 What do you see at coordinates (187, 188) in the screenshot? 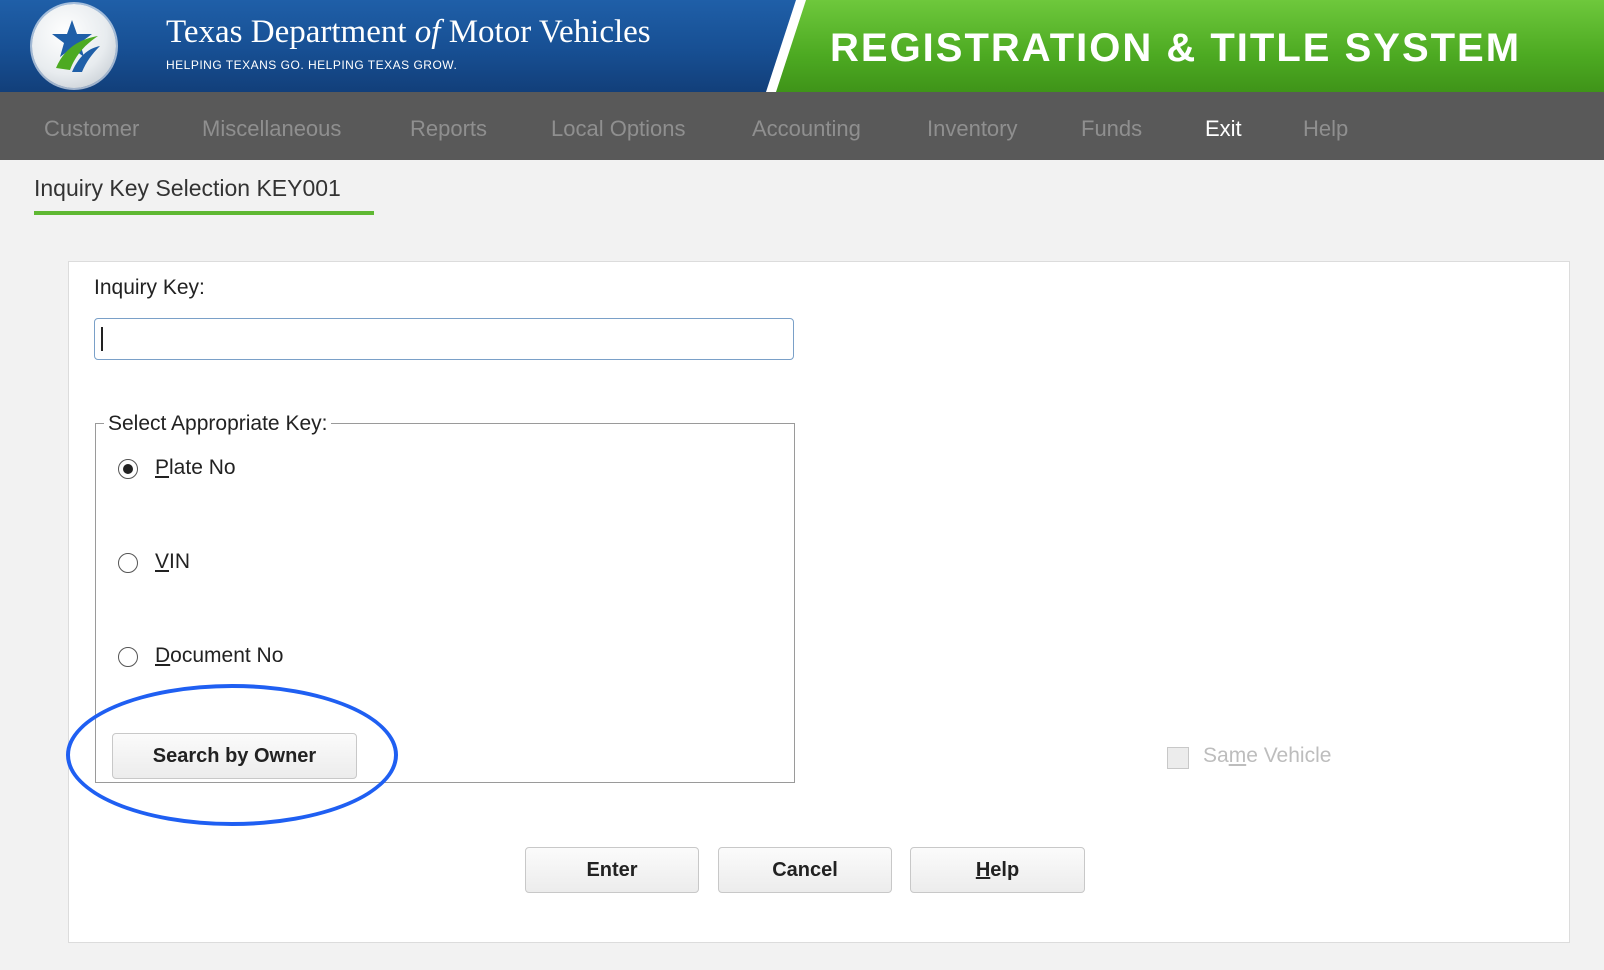
I see `page-title: Inquiry Key Selection KEY001` at bounding box center [187, 188].